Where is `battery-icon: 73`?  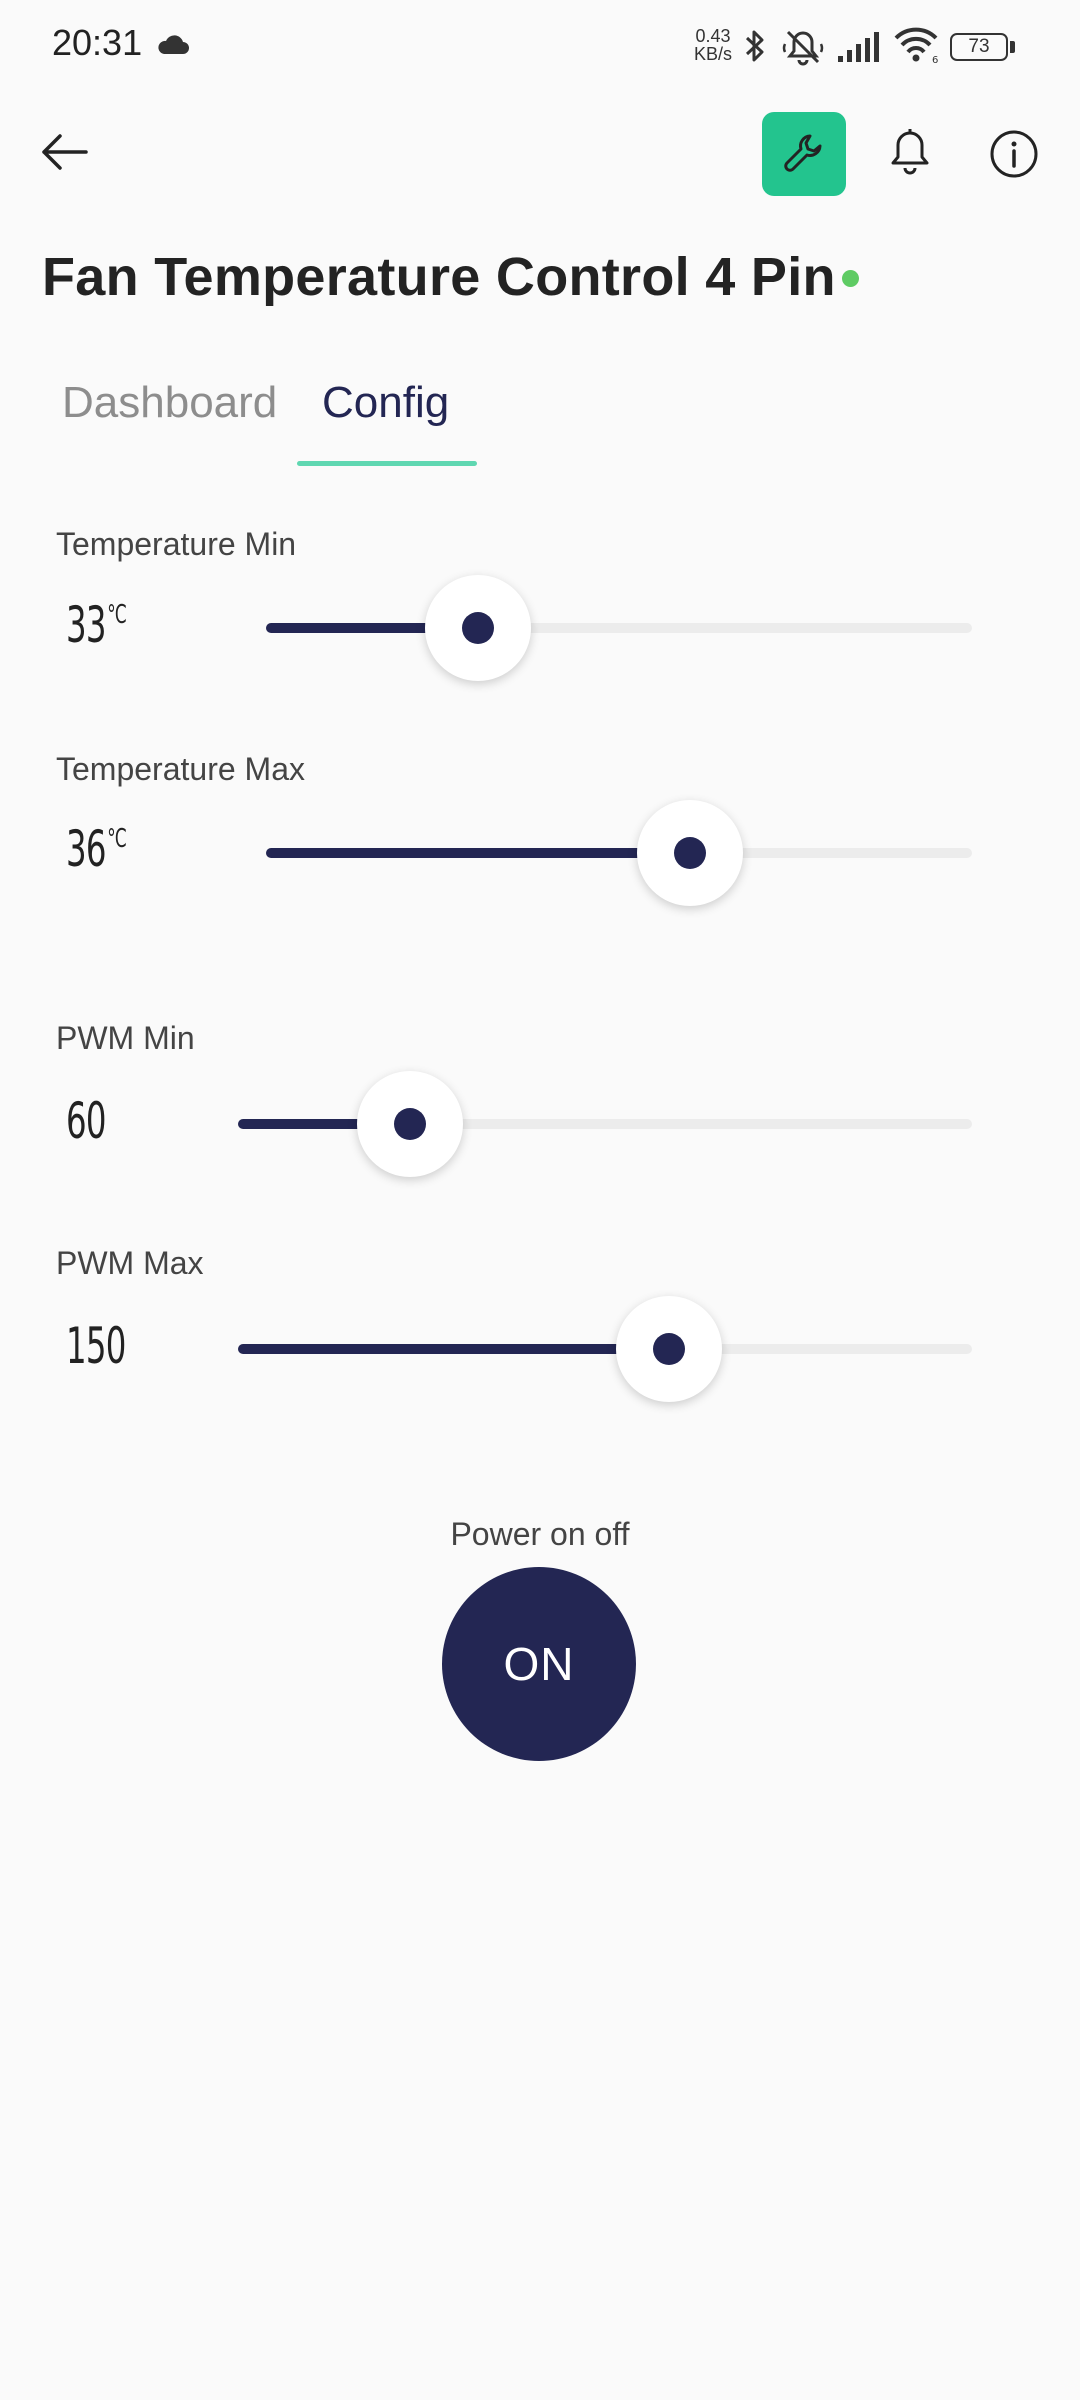
battery-icon: 73 is located at coordinates (979, 47).